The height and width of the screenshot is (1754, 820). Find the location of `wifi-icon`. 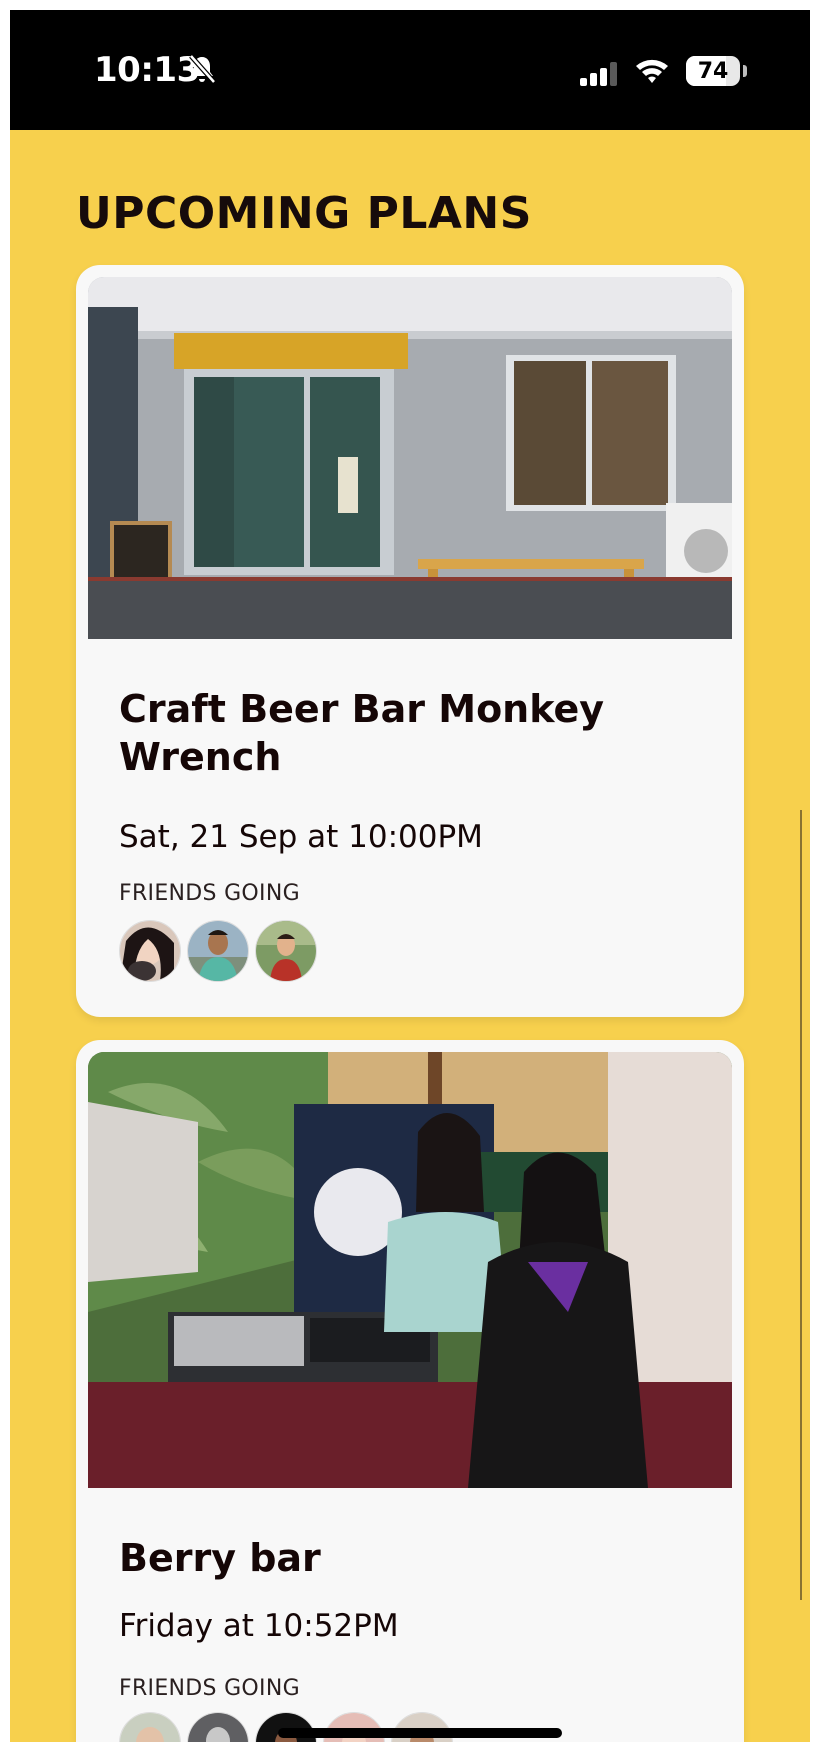

wifi-icon is located at coordinates (652, 73).